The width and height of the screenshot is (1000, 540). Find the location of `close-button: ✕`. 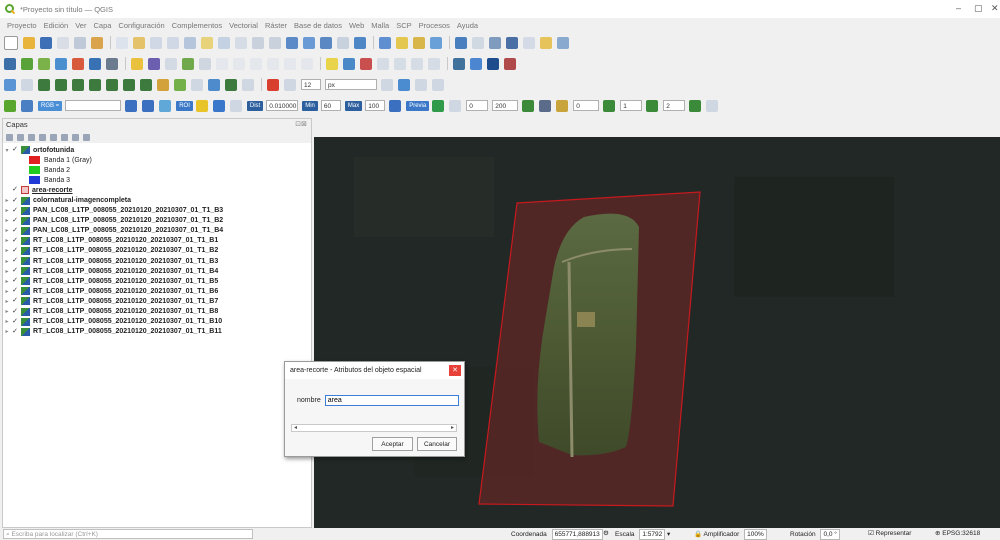

close-button: ✕ is located at coordinates (995, 8).